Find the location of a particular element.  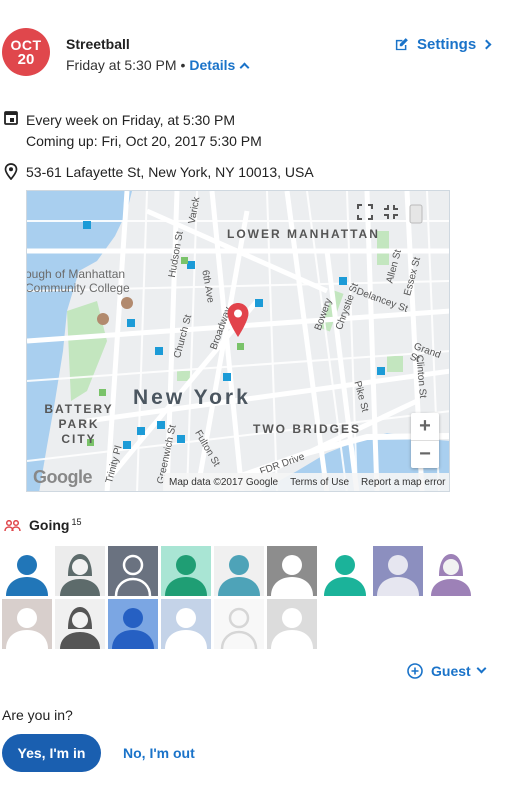

edit-icon is located at coordinates (401, 44).